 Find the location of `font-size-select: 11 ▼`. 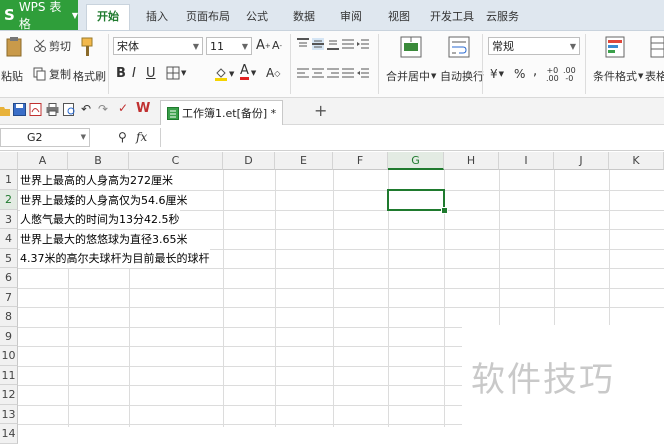

font-size-select: 11 ▼ is located at coordinates (229, 46).